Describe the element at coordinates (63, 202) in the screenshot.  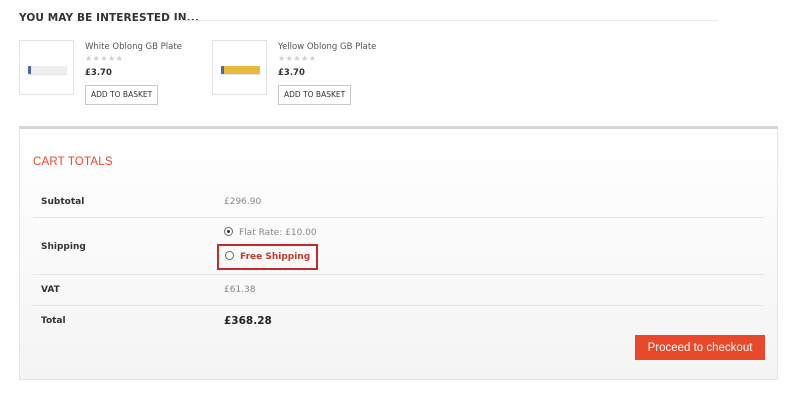
I see `subtotal-label: Subtotal` at that location.